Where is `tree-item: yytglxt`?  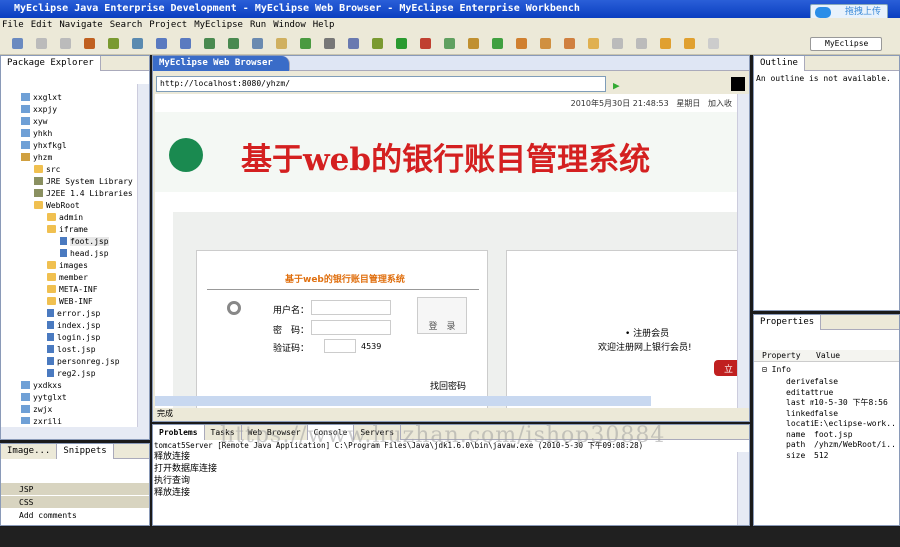
tree-item: yytglxt is located at coordinates (44, 398).